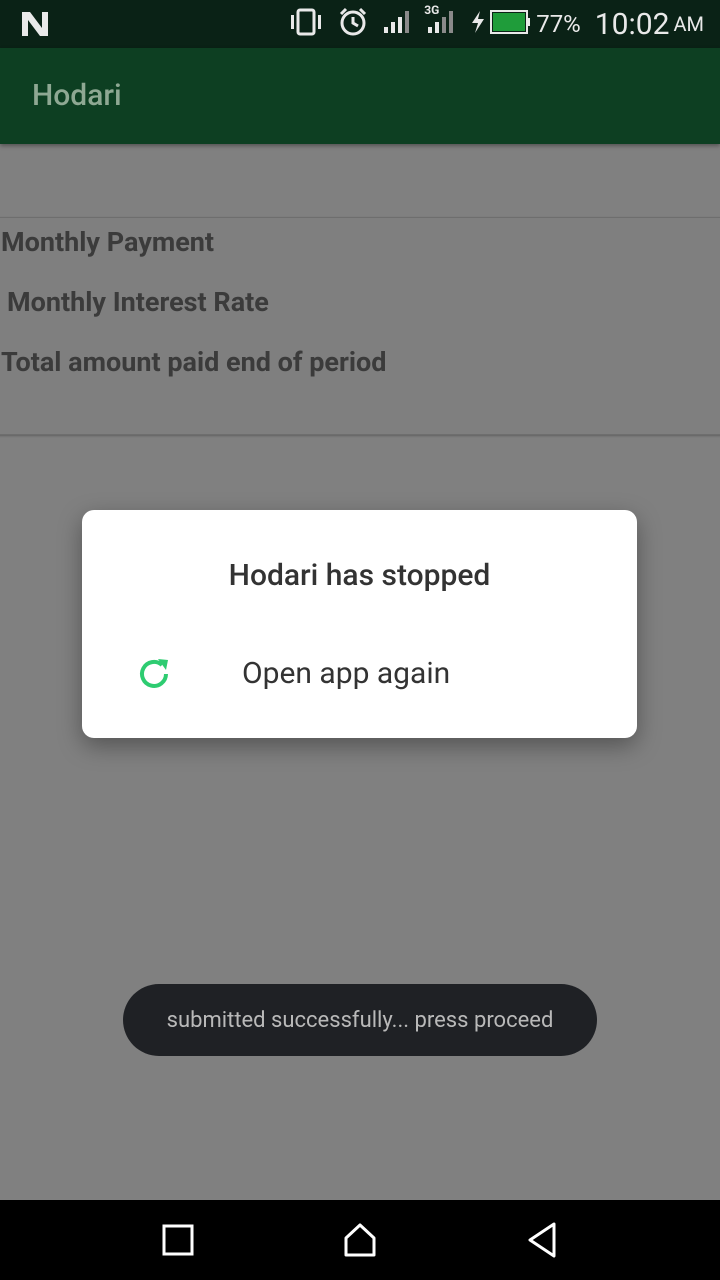 This screenshot has height=1280, width=720. Describe the element at coordinates (632, 24) in the screenshot. I see `clock-time: 10:02` at that location.